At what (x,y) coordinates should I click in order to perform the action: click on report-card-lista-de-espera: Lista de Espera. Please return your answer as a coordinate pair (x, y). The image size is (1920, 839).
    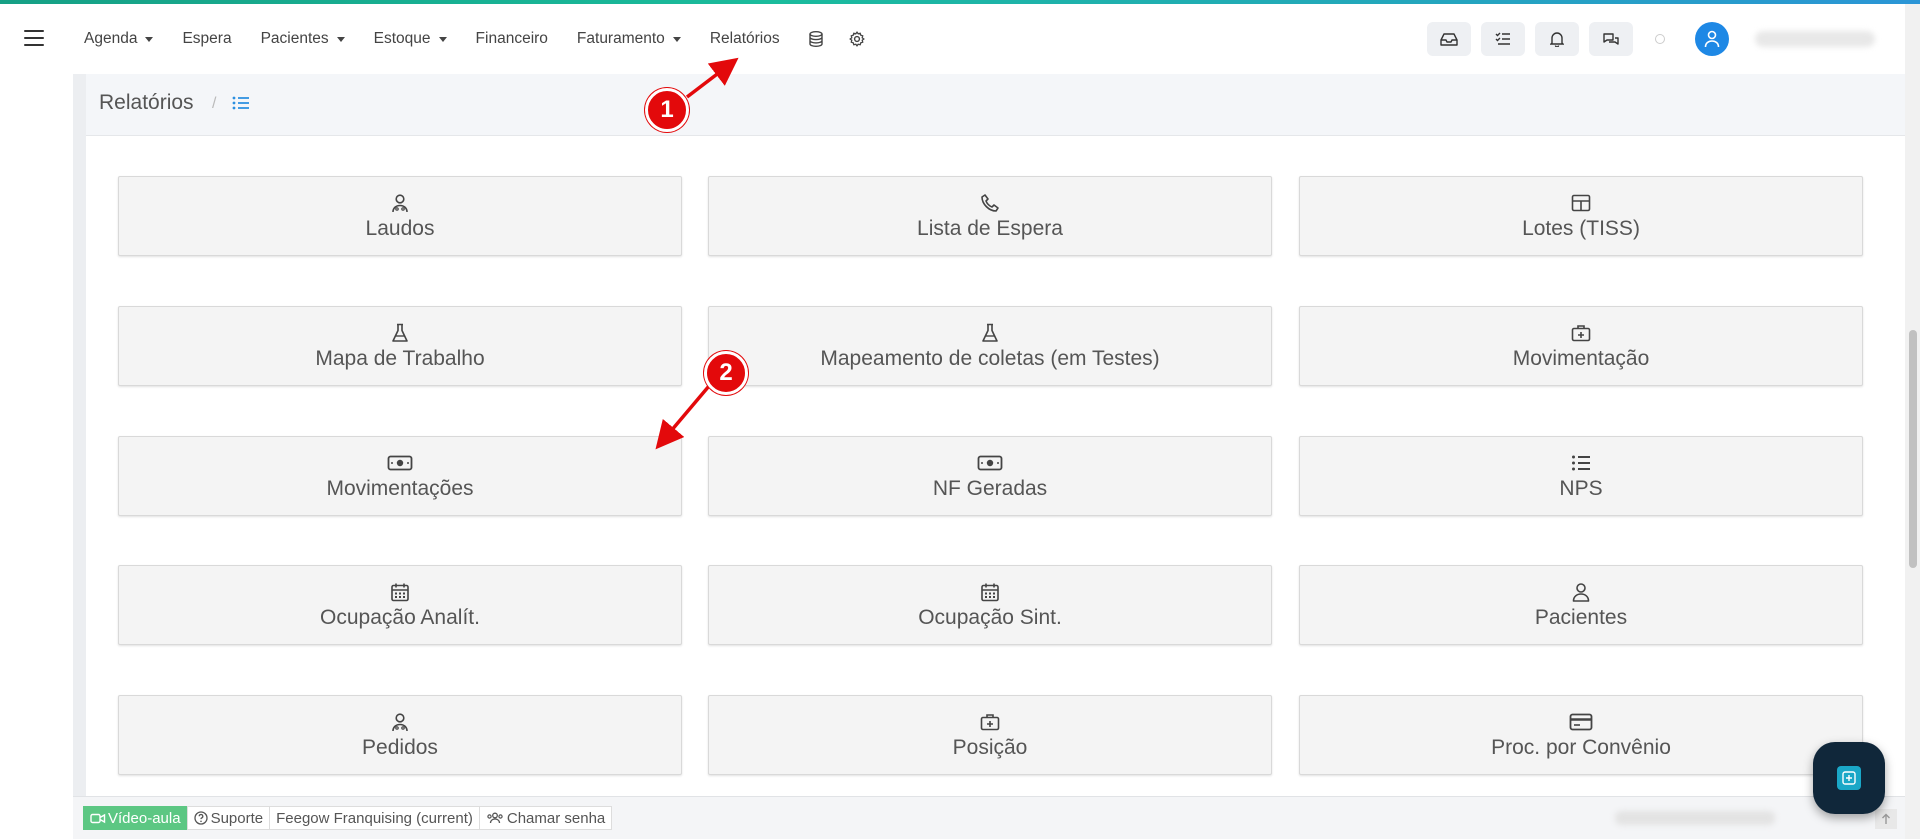
    Looking at the image, I should click on (990, 216).